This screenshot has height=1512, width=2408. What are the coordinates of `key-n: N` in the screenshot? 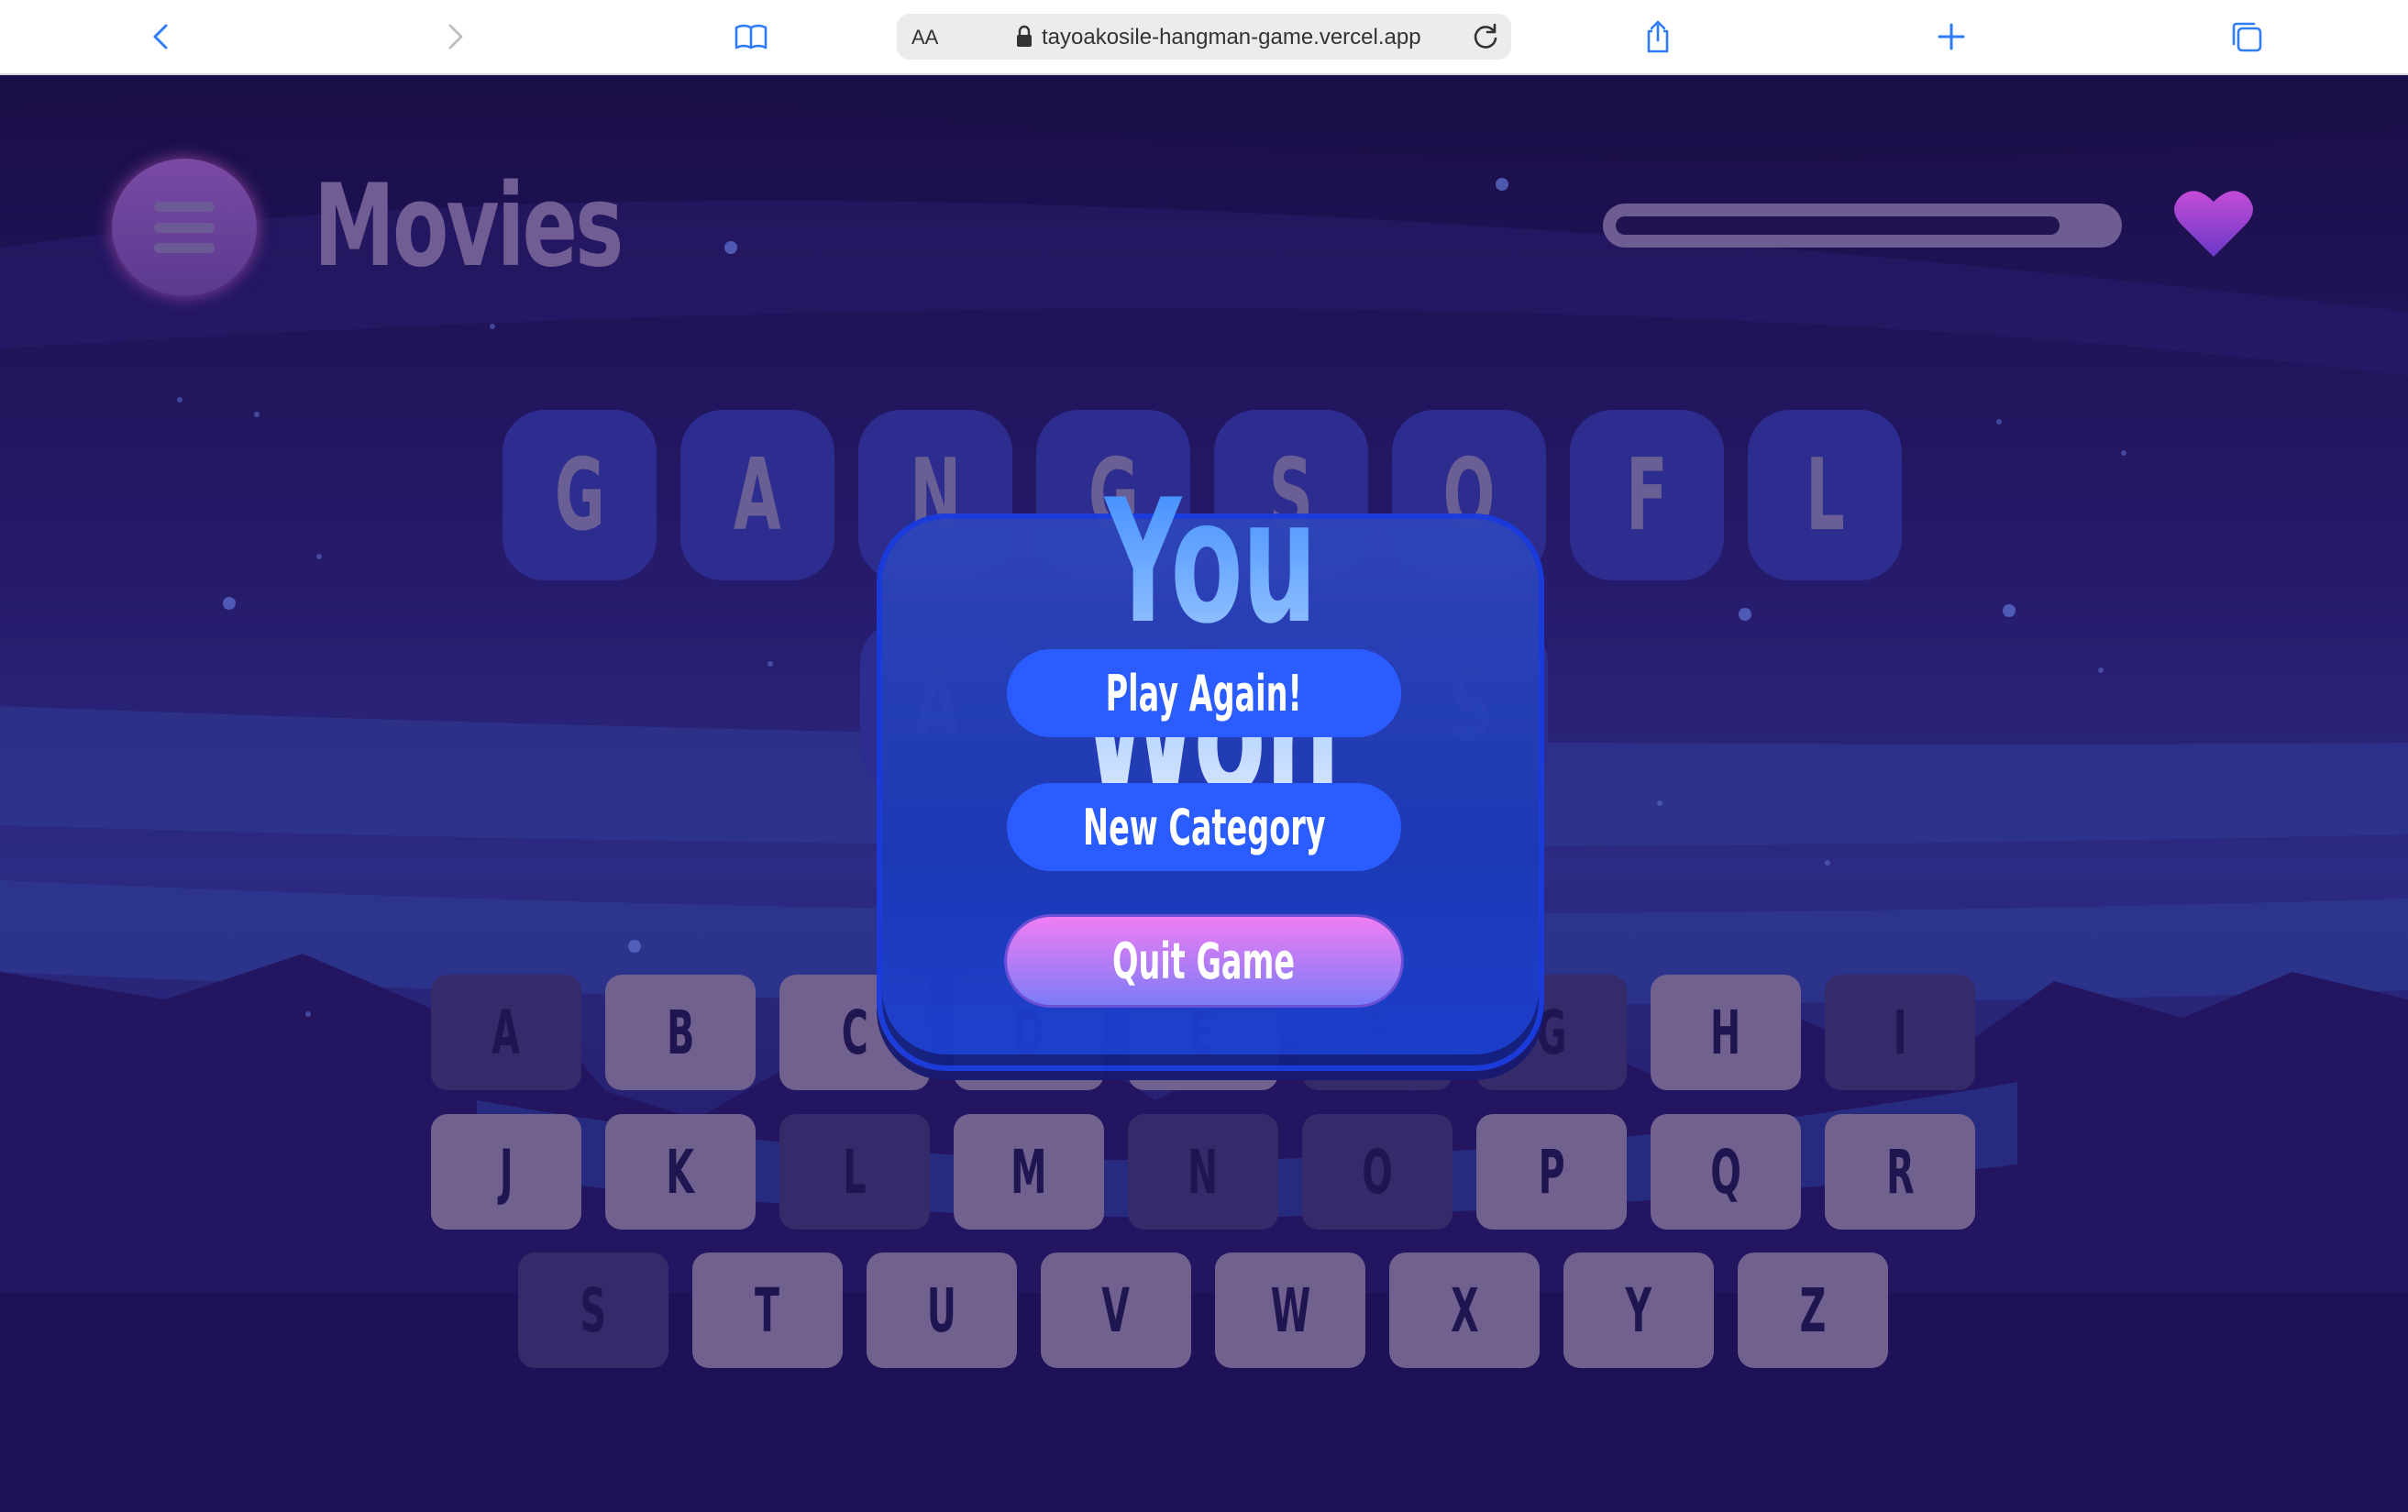 It's located at (1203, 1172).